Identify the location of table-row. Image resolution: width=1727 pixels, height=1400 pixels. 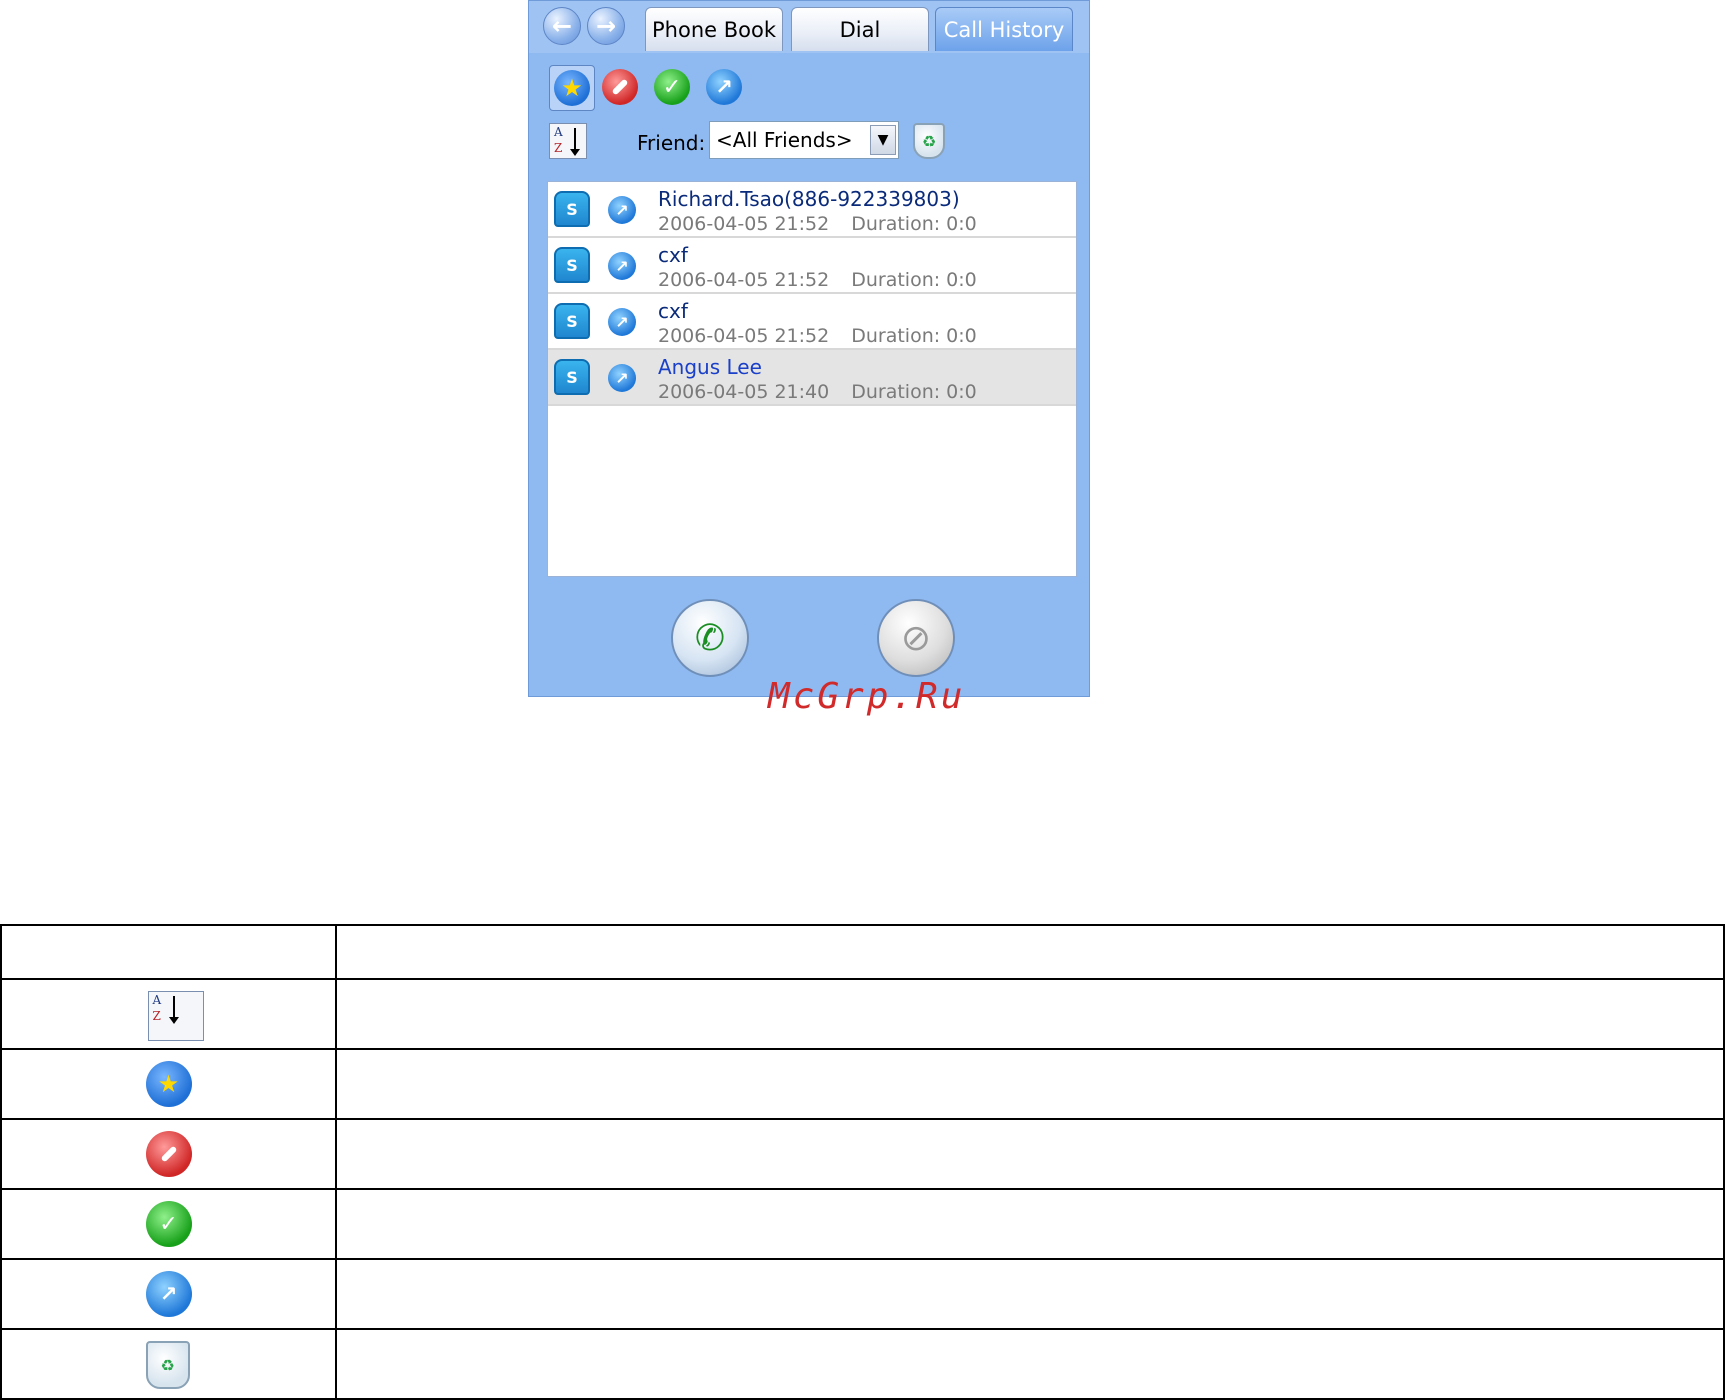
(862, 1154).